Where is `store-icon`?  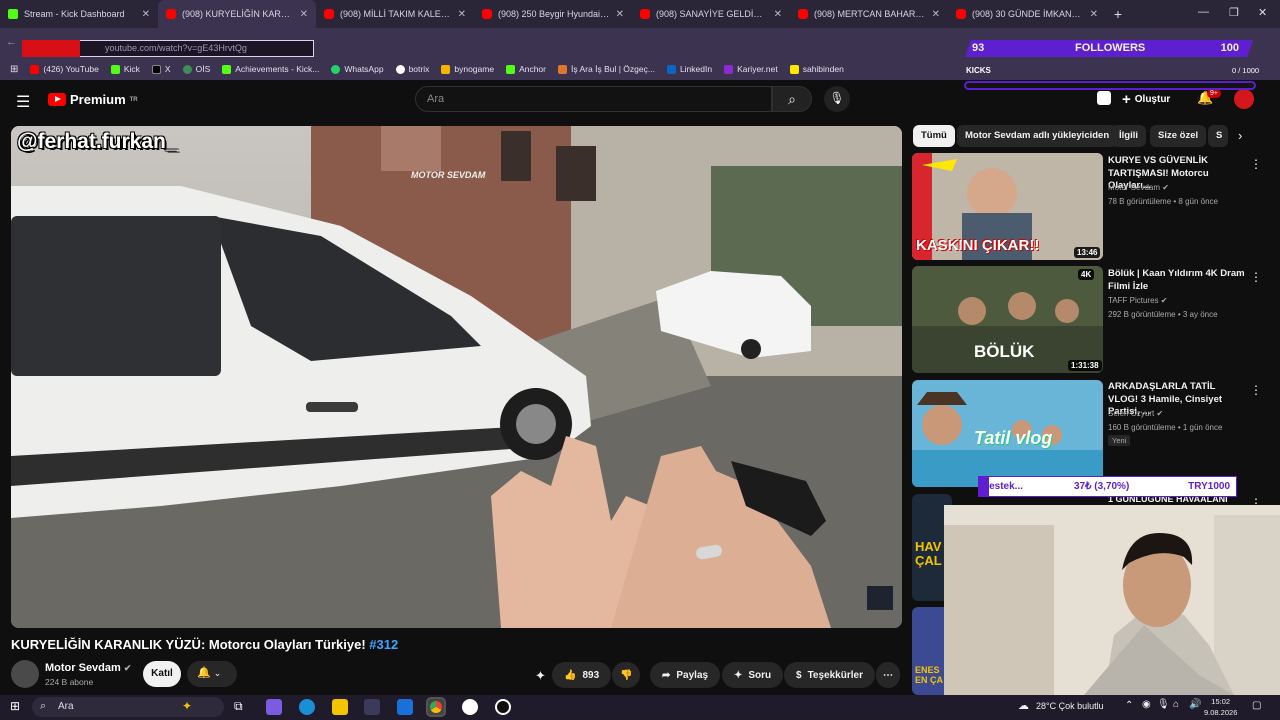 store-icon is located at coordinates (372, 707).